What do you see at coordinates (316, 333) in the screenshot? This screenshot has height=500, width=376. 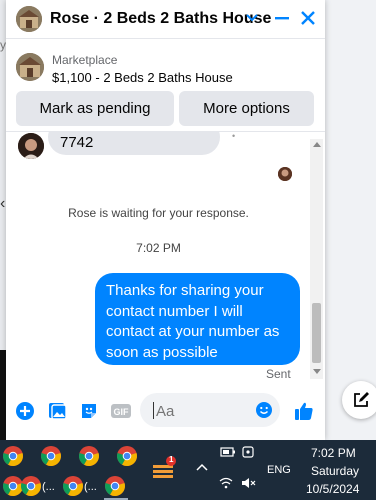 I see `scrollbar-thumb` at bounding box center [316, 333].